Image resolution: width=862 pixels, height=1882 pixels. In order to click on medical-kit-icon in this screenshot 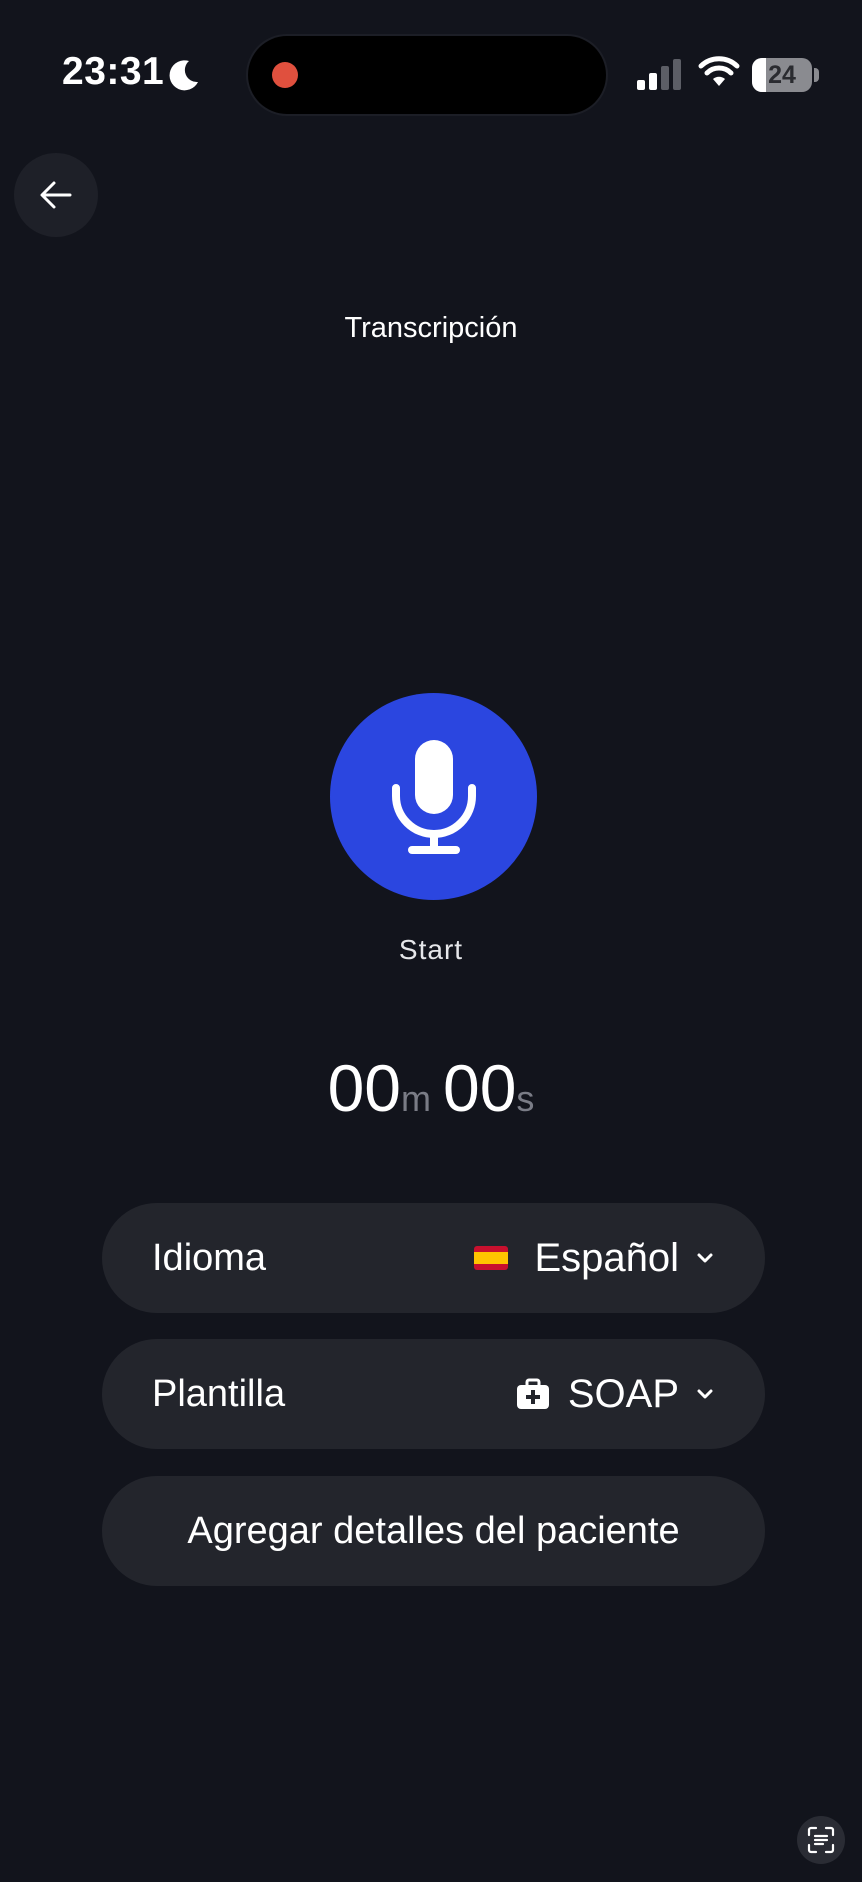, I will do `click(532, 1393)`.